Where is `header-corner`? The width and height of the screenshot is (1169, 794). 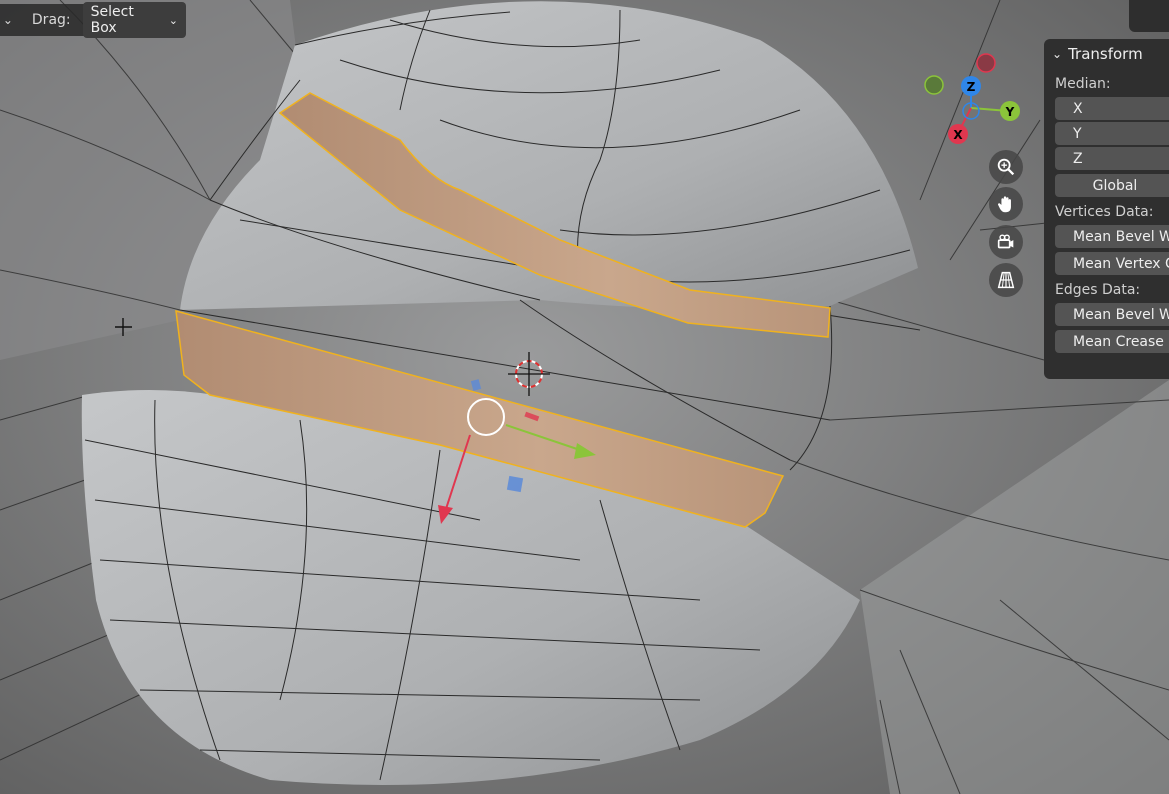 header-corner is located at coordinates (1149, 16).